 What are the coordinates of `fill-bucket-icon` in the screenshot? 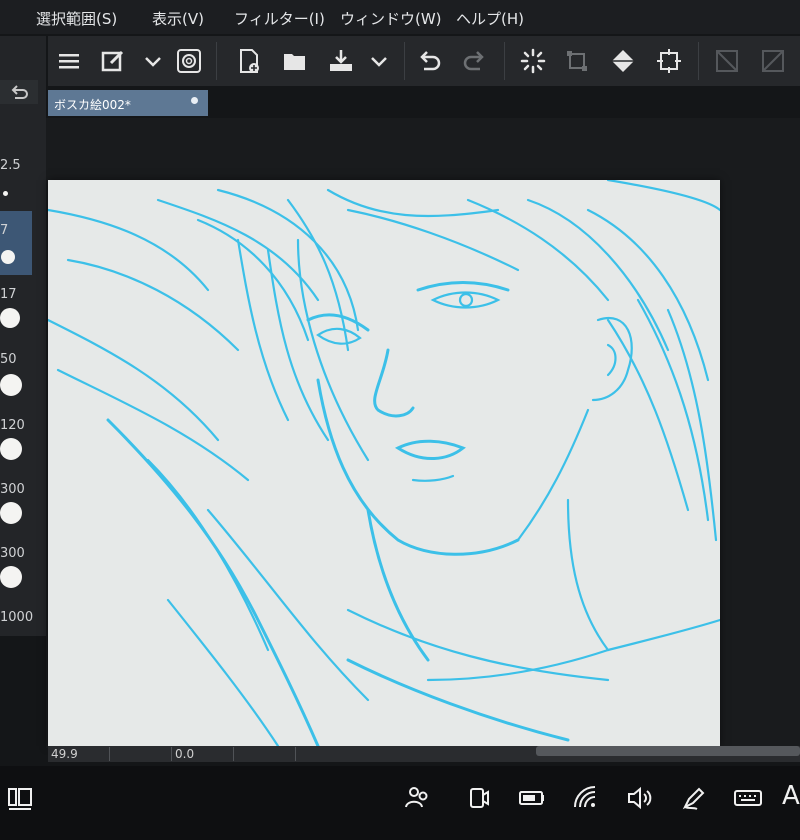 It's located at (623, 61).